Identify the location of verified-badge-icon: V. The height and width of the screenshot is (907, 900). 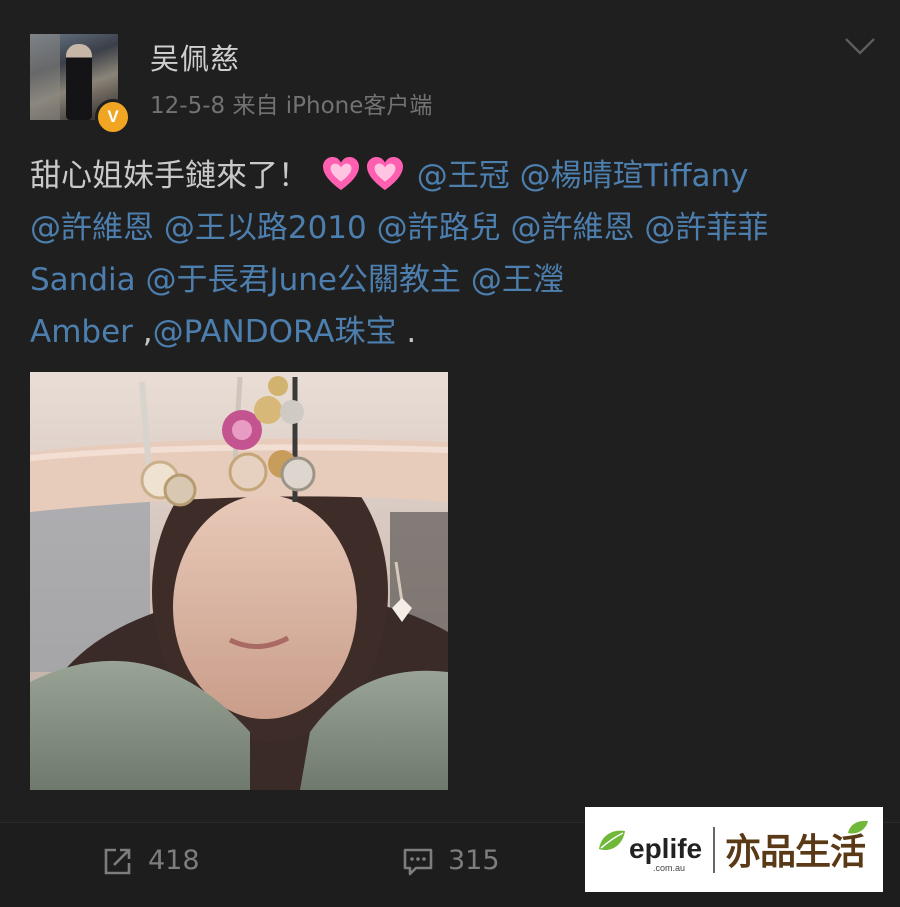
(113, 117).